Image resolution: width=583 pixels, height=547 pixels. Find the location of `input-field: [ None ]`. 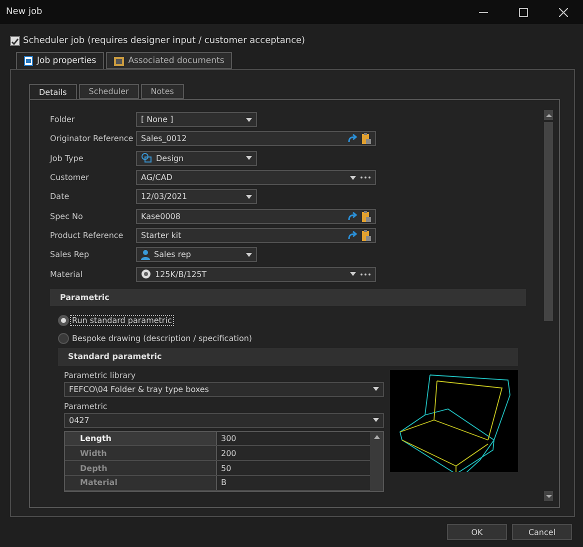

input-field: [ None ] is located at coordinates (196, 120).